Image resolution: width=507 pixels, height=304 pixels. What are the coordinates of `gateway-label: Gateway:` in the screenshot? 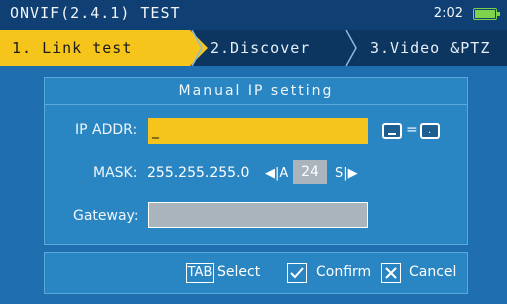 It's located at (106, 216).